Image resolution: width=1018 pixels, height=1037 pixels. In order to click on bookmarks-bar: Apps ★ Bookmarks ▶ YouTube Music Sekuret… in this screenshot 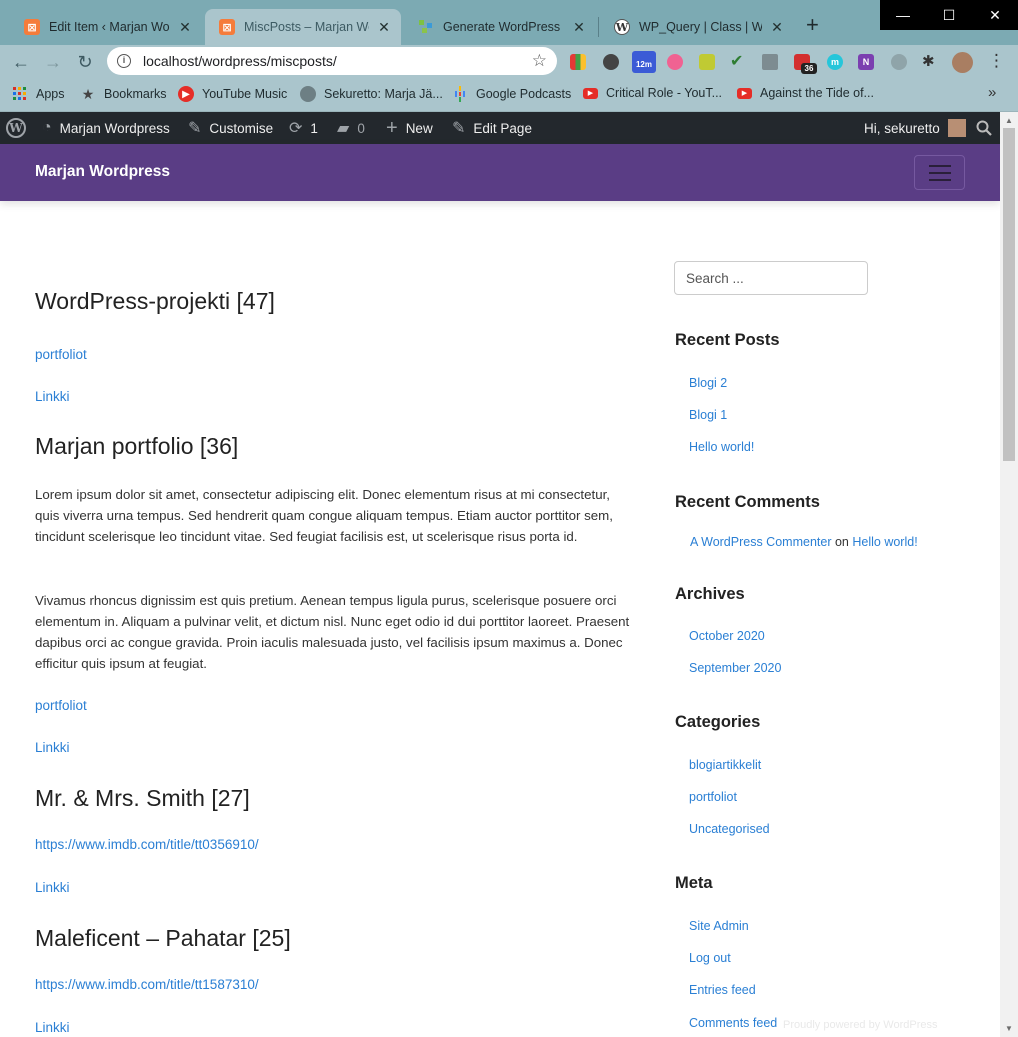, I will do `click(509, 95)`.